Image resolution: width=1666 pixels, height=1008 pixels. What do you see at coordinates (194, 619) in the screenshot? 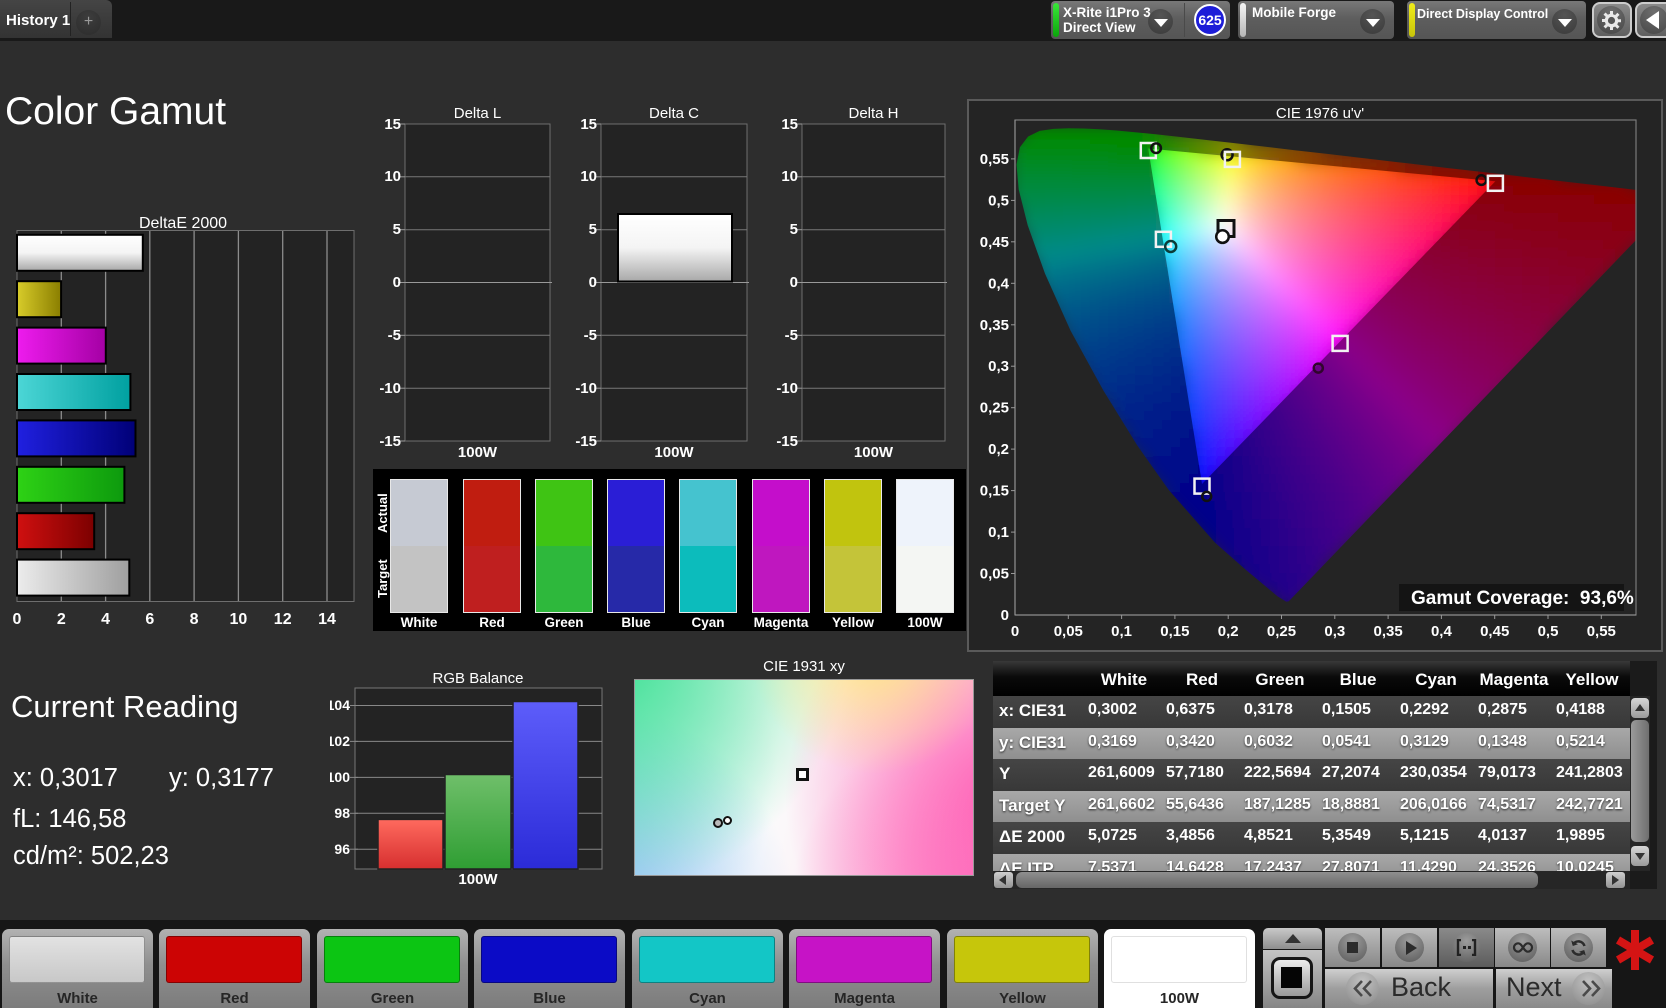
I see `svg-text: 8` at bounding box center [194, 619].